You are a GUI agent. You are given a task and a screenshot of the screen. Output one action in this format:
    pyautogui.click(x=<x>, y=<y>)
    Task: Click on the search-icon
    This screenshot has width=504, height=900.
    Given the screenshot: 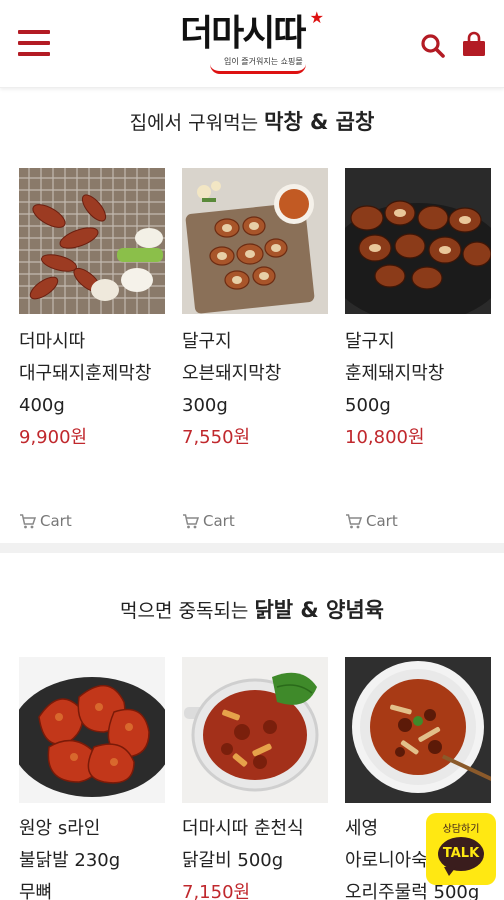 What is the action you would take?
    pyautogui.click(x=433, y=46)
    